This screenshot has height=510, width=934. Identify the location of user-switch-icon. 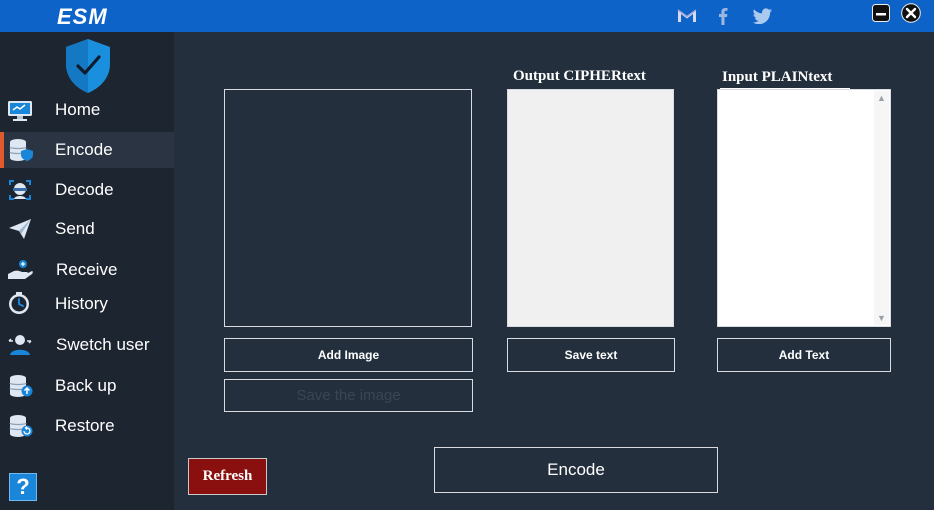
(20, 345).